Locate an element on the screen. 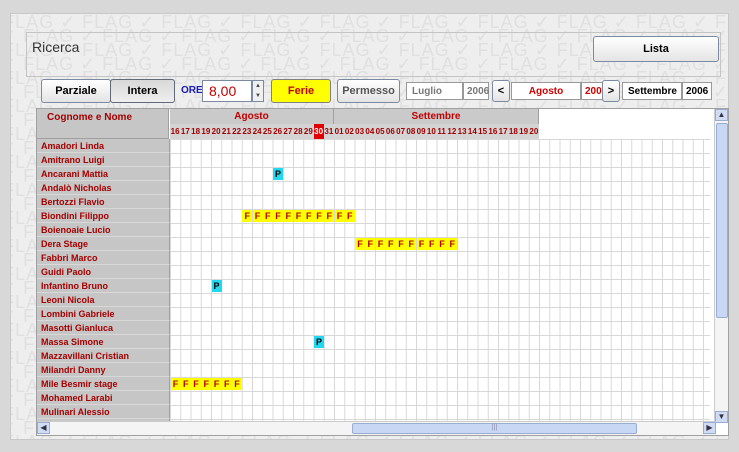  vacation-button: Ferie is located at coordinates (301, 91).